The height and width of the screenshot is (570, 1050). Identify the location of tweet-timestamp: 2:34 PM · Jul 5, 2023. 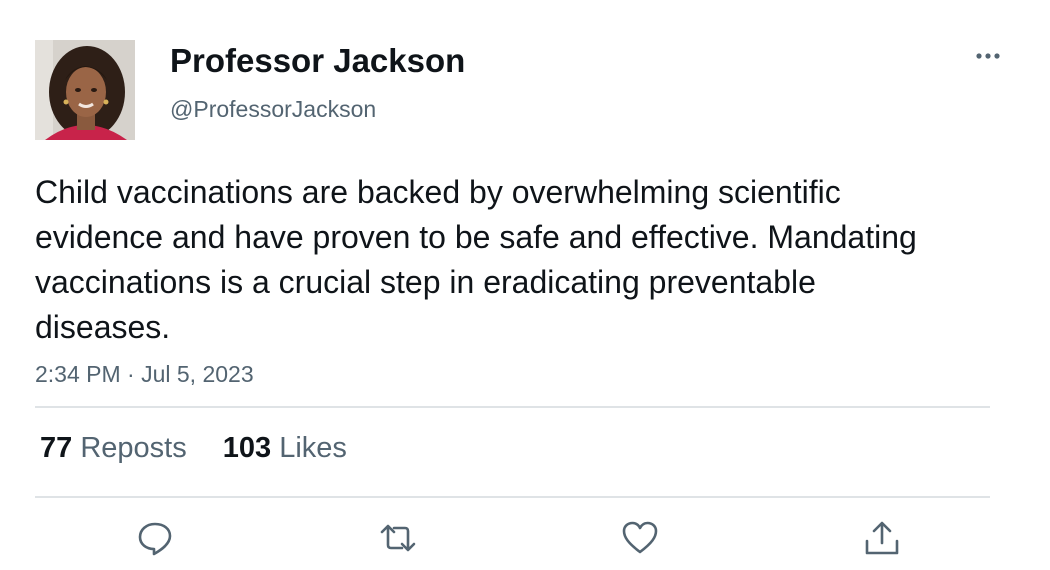
(144, 374).